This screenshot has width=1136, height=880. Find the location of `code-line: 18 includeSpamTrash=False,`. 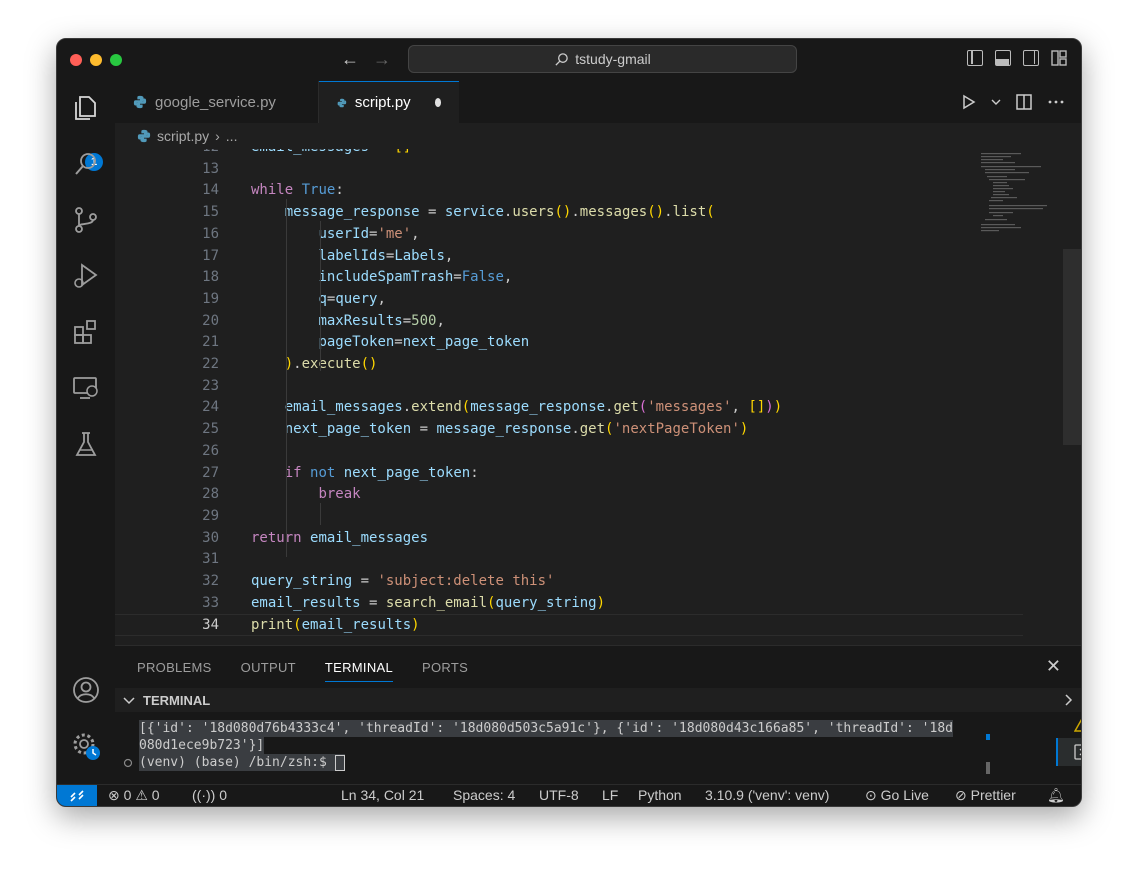

code-line: 18 includeSpamTrash=False, is located at coordinates (569, 278).